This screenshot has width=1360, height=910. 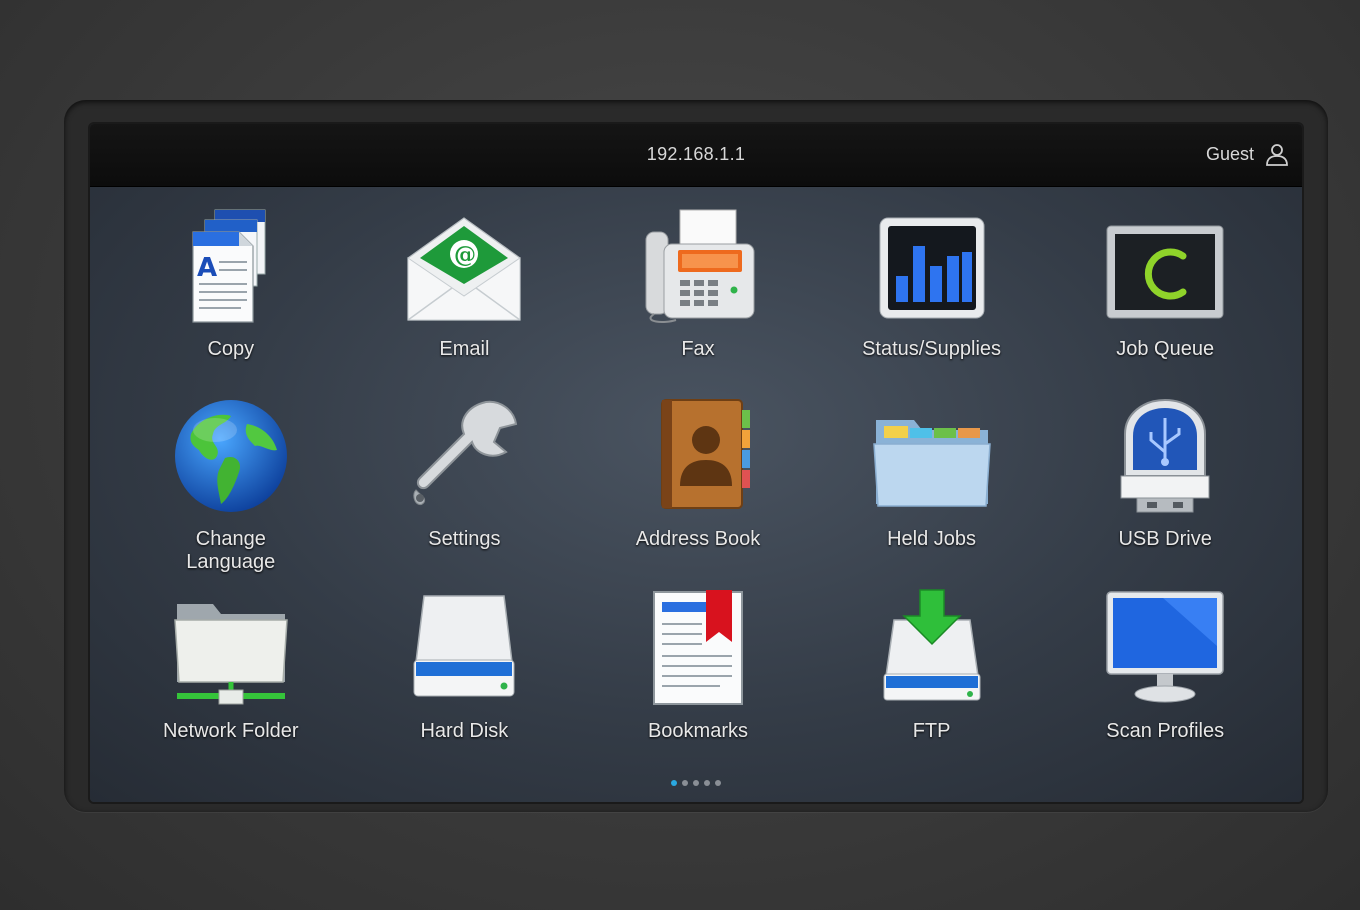 I want to click on app-label: Settings, so click(x=464, y=539).